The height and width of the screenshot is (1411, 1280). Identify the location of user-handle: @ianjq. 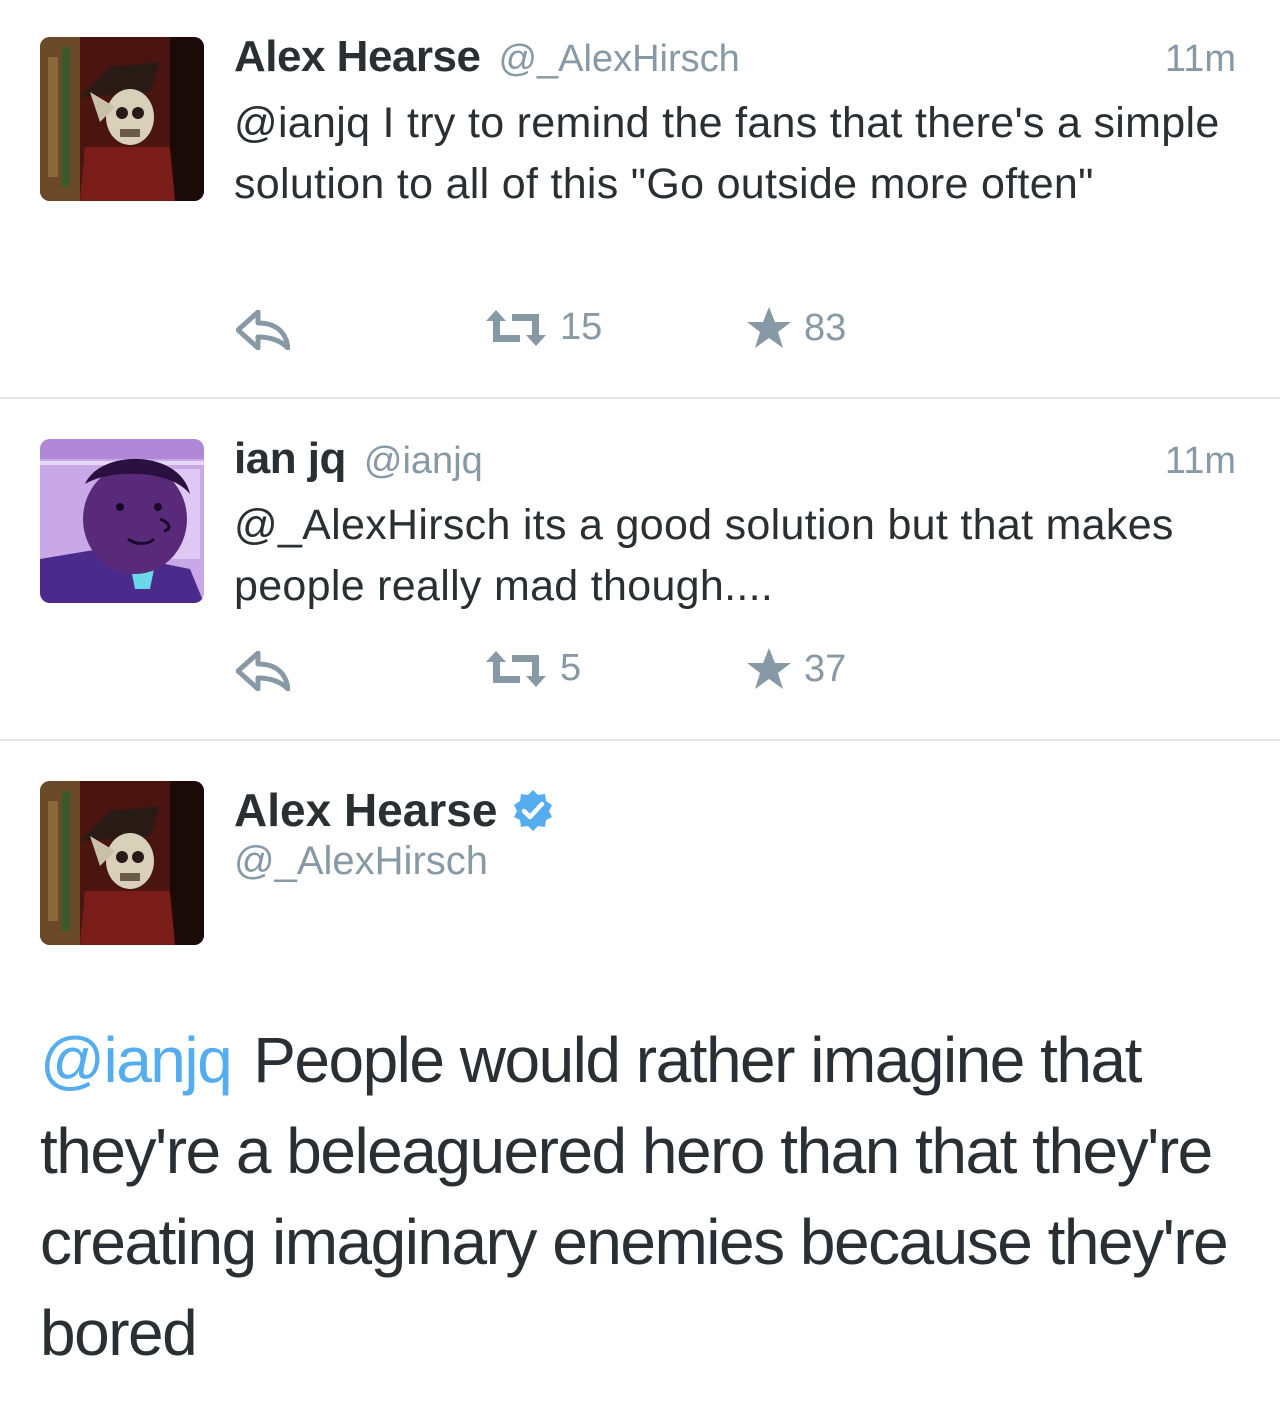
(423, 461).